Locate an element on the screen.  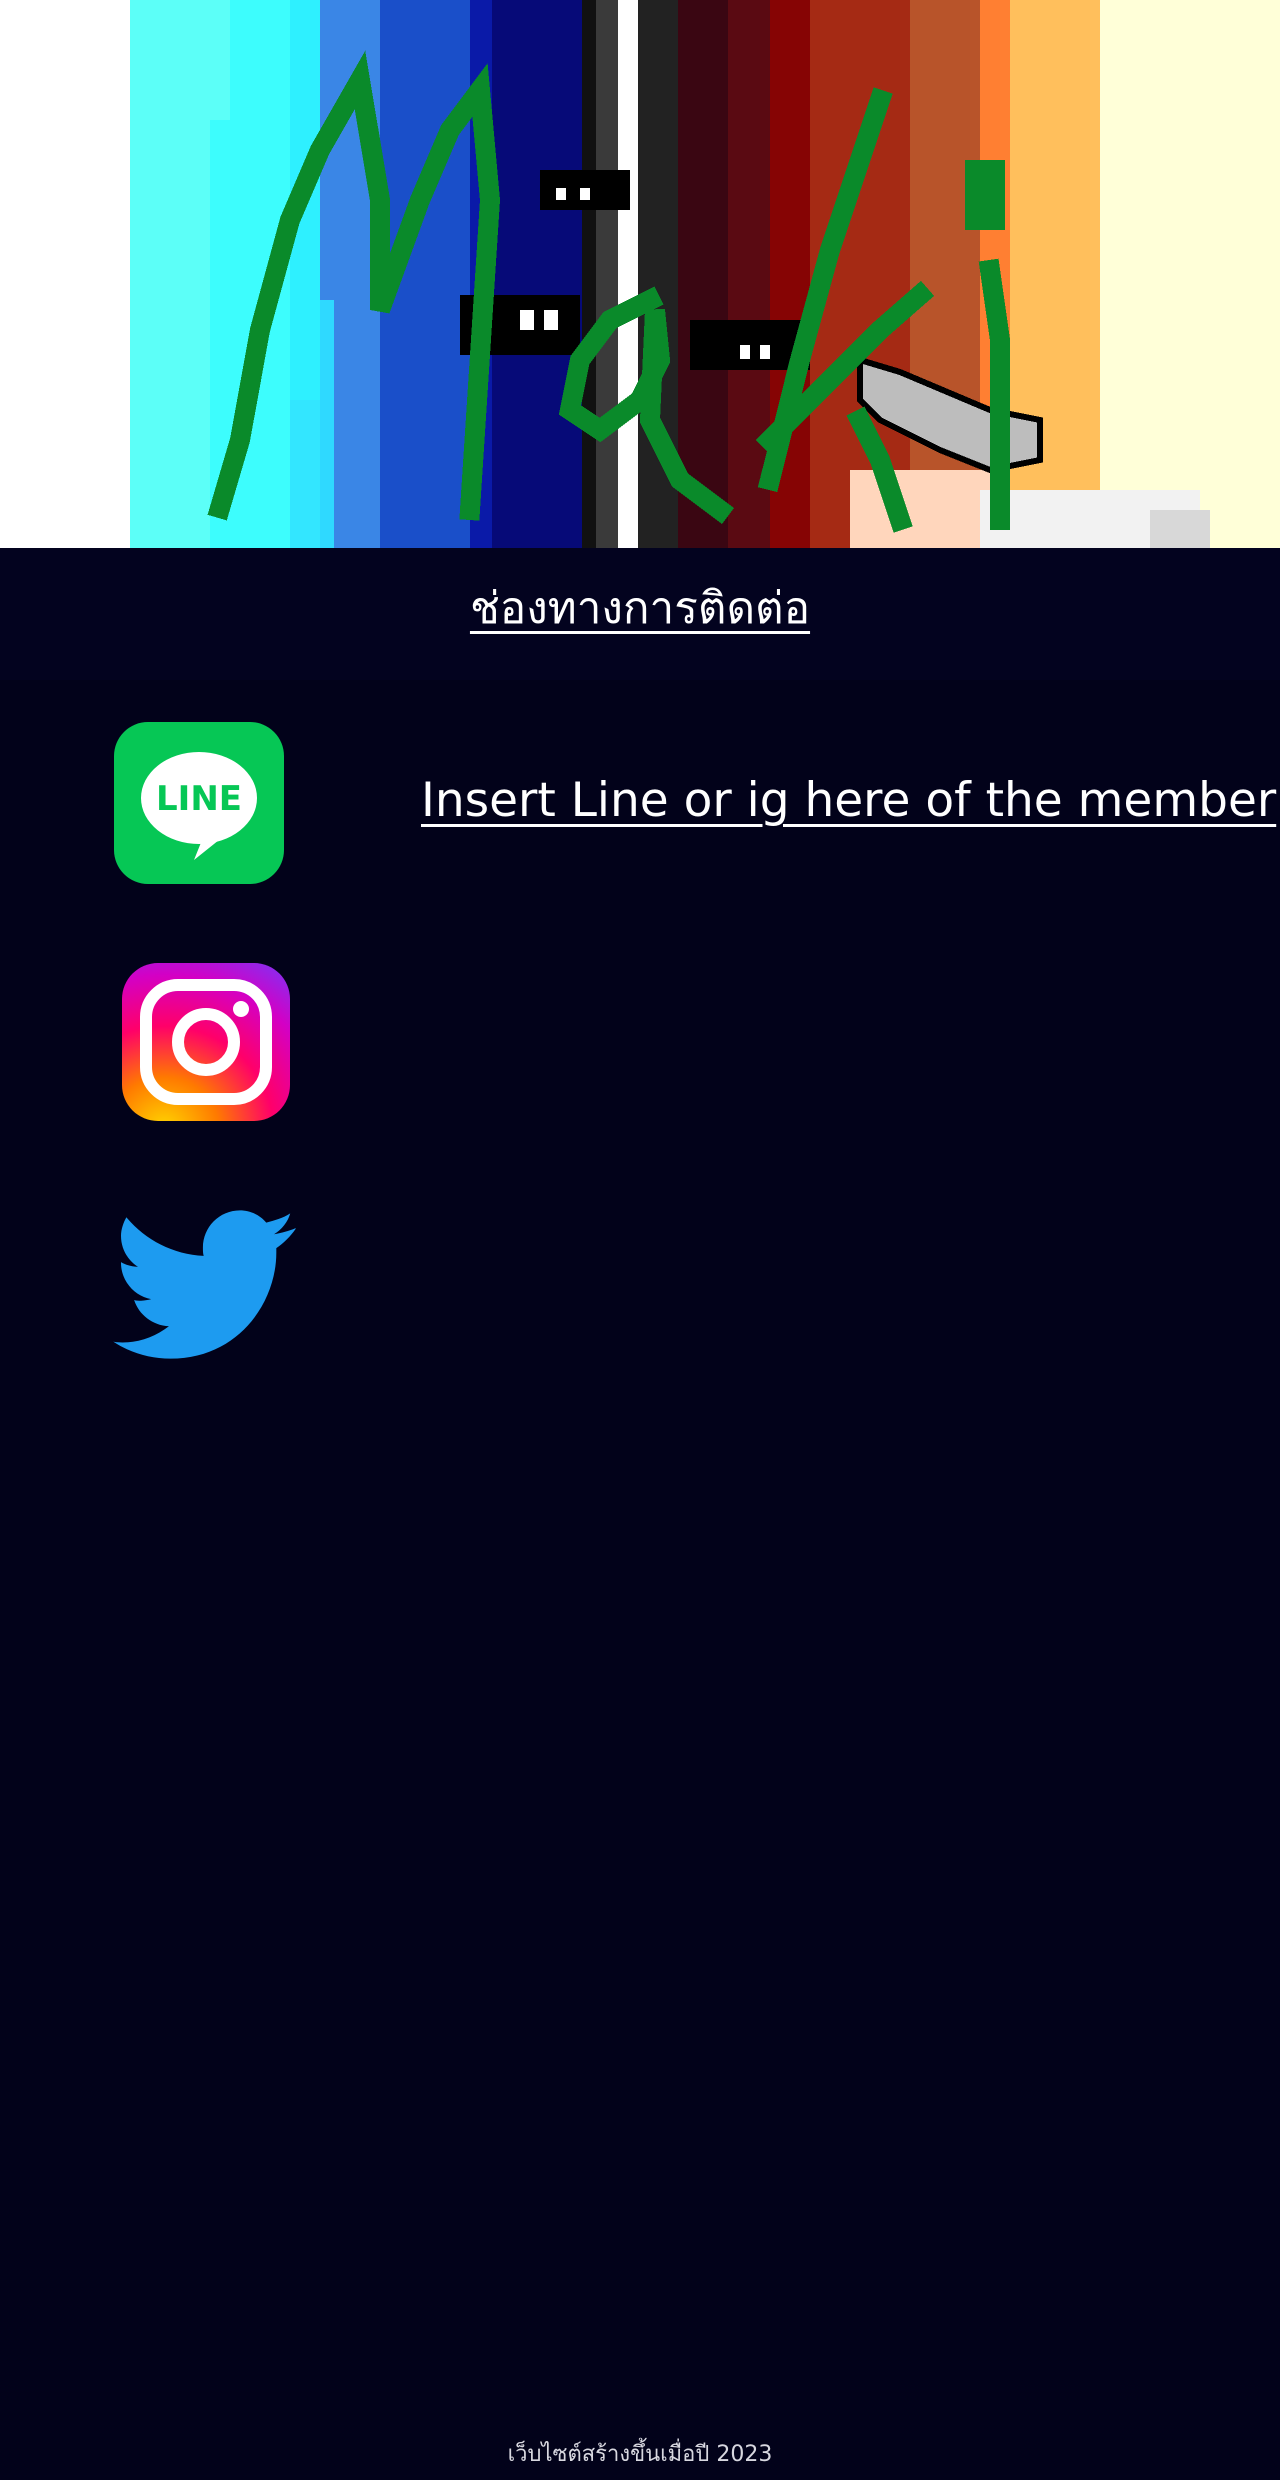
instagram-link is located at coordinates (207, 1043).